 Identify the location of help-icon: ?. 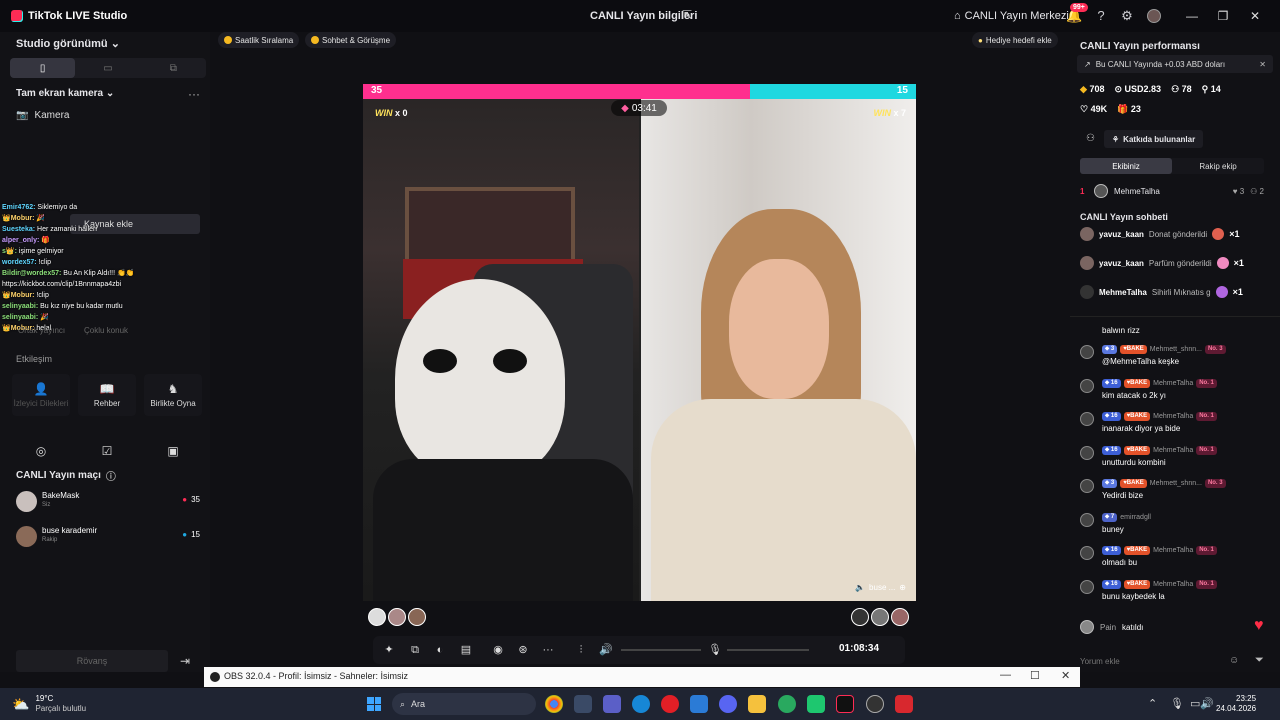
(1101, 16).